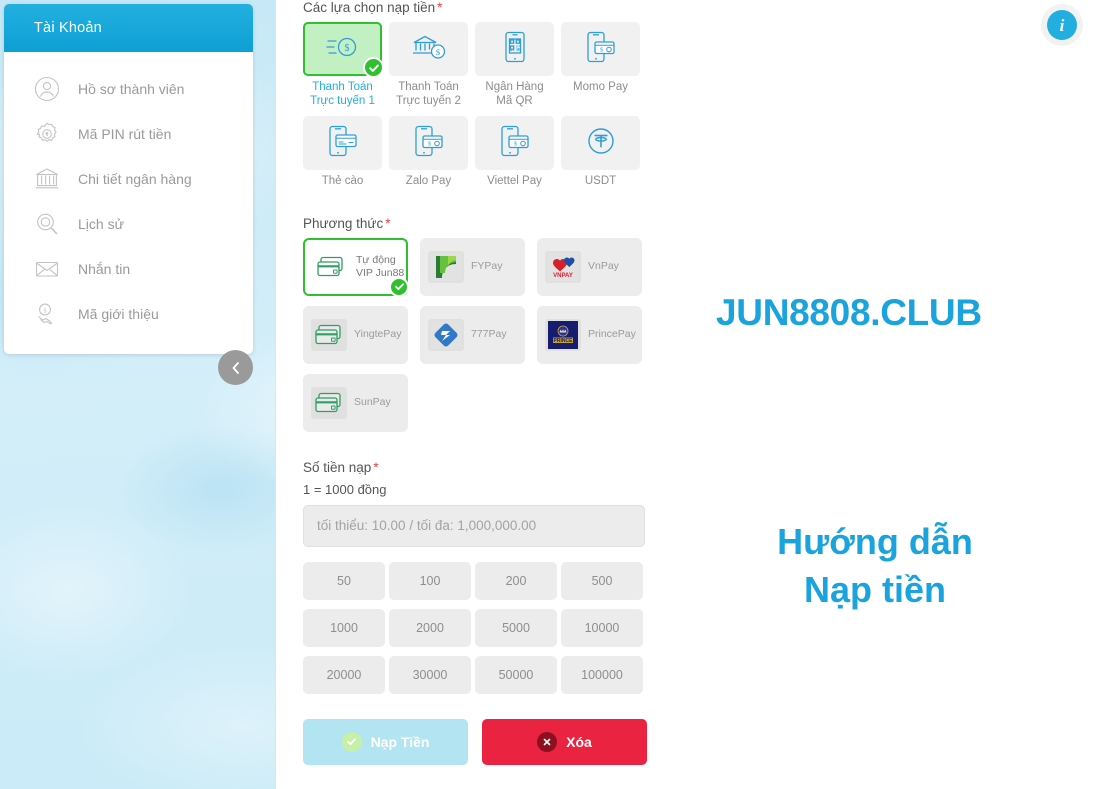  Describe the element at coordinates (373, 67) in the screenshot. I see `selected-check-icon` at that location.